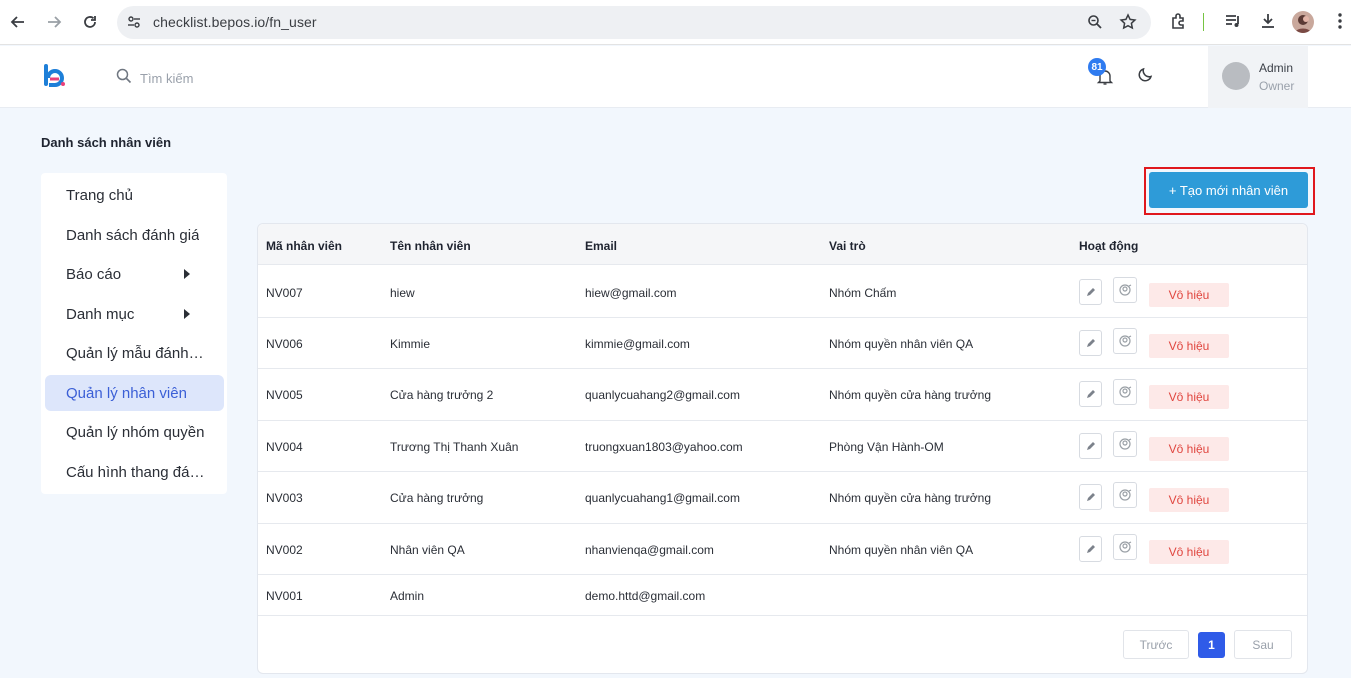 Image resolution: width=1351 pixels, height=678 pixels. Describe the element at coordinates (94, 274) in the screenshot. I see `sidebar-item-label: Báo cáo` at that location.